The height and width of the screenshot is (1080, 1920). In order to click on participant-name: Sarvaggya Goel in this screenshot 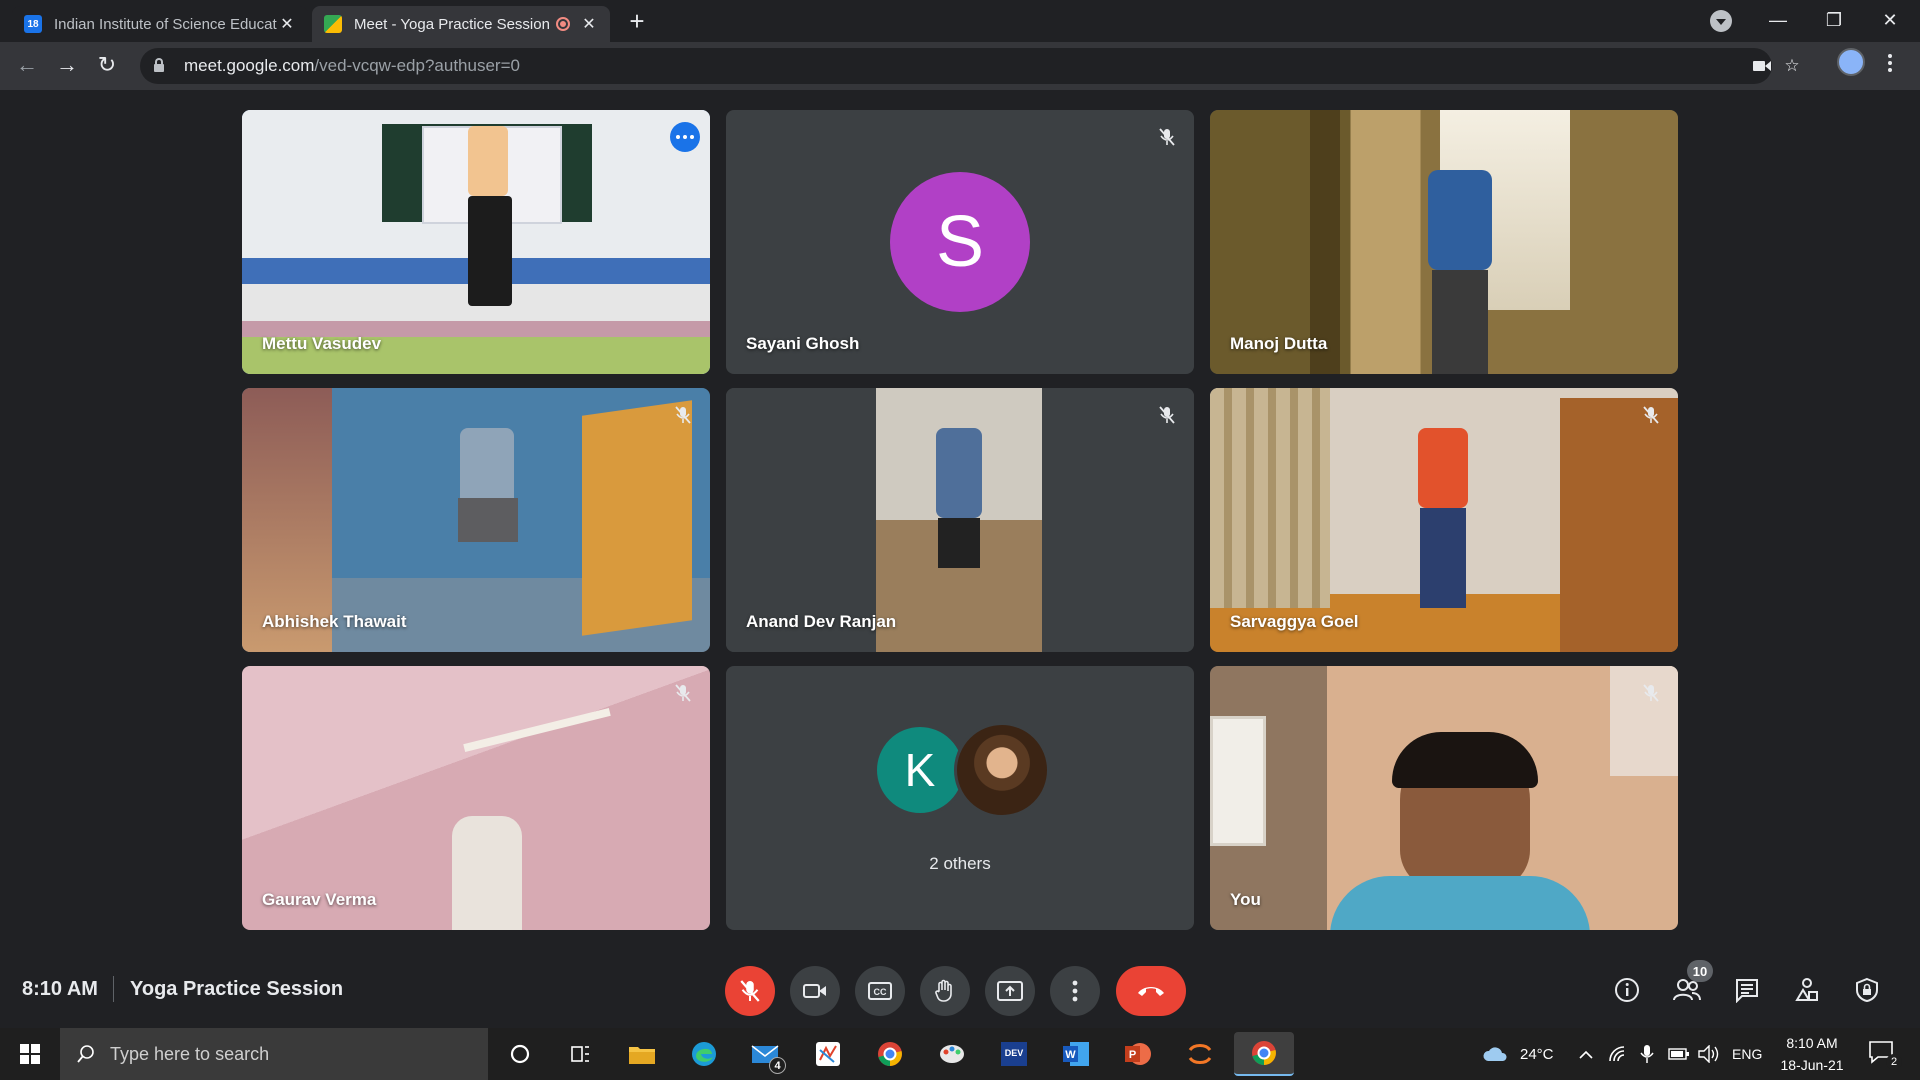, I will do `click(1294, 621)`.